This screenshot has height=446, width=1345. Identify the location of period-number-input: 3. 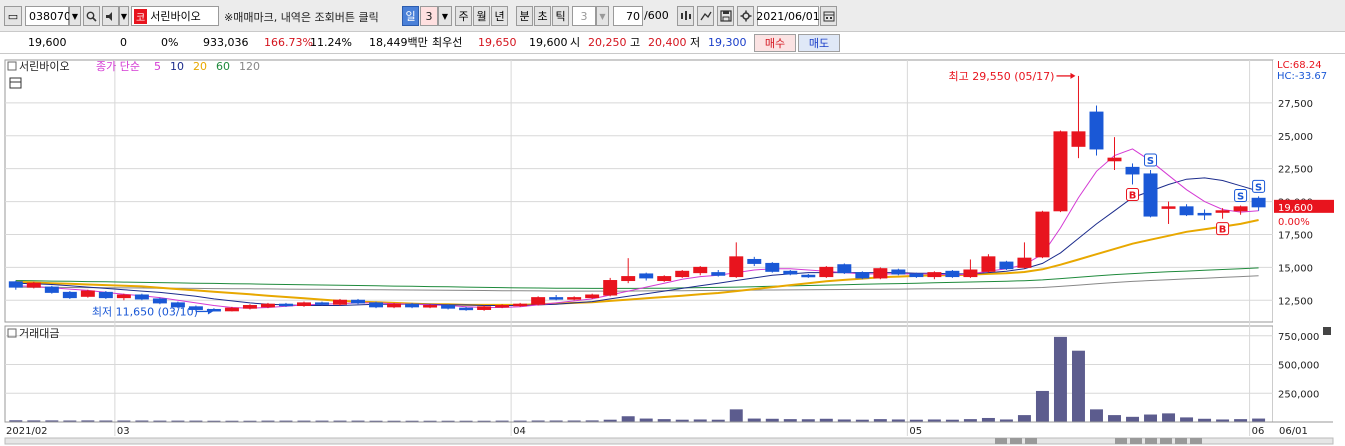
(429, 16).